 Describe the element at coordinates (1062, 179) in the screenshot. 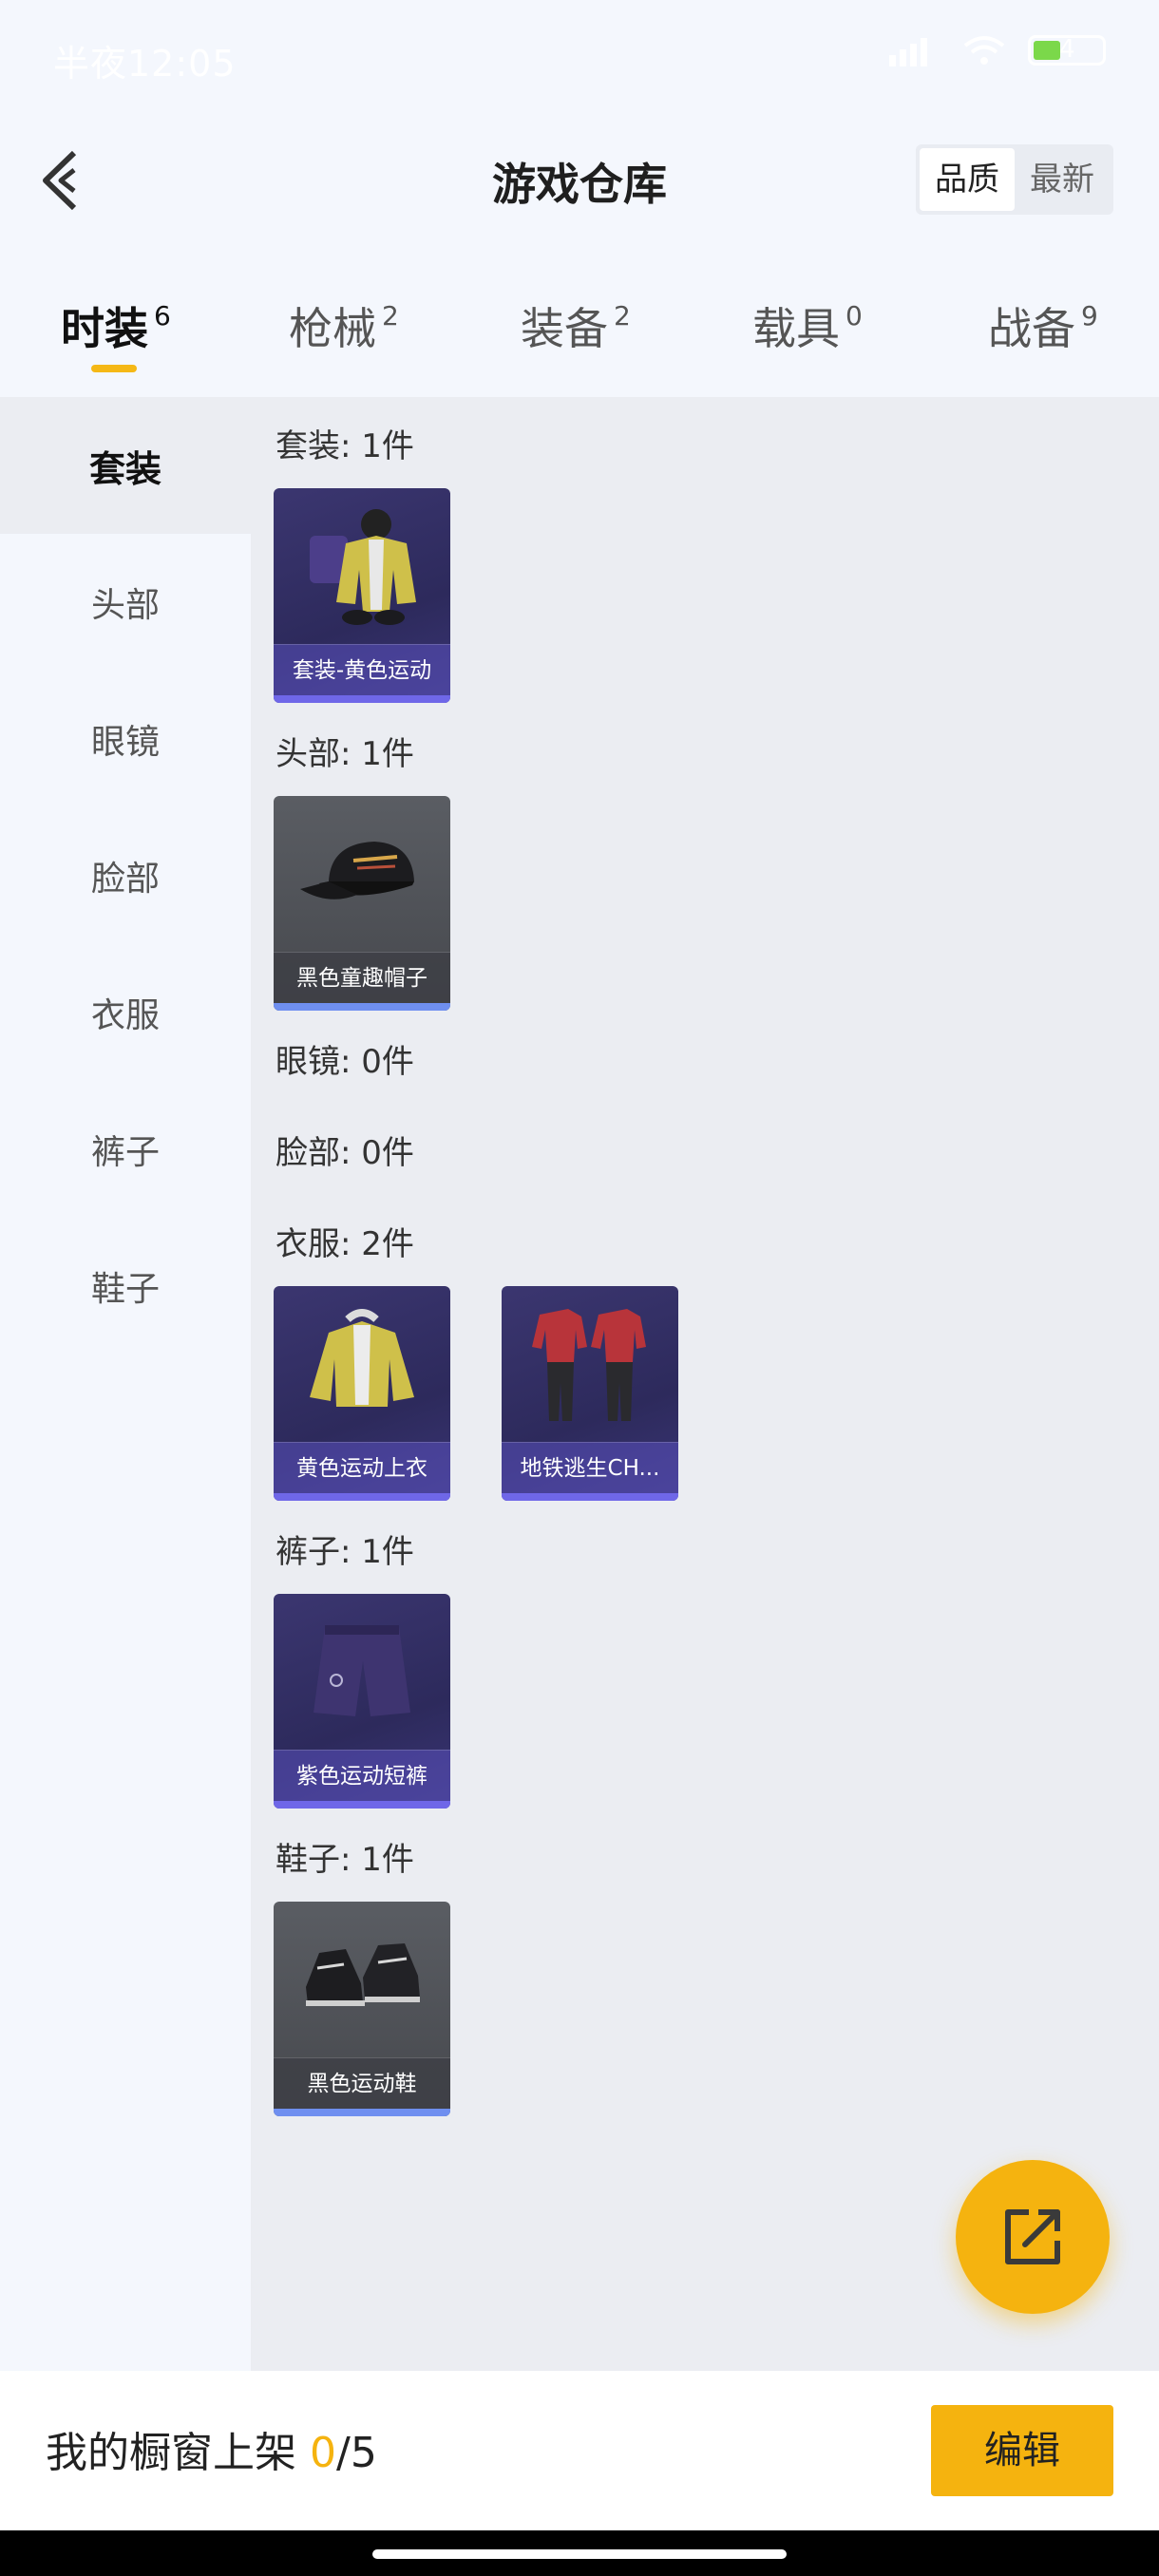

I see `sort-option-newest: 最新` at that location.